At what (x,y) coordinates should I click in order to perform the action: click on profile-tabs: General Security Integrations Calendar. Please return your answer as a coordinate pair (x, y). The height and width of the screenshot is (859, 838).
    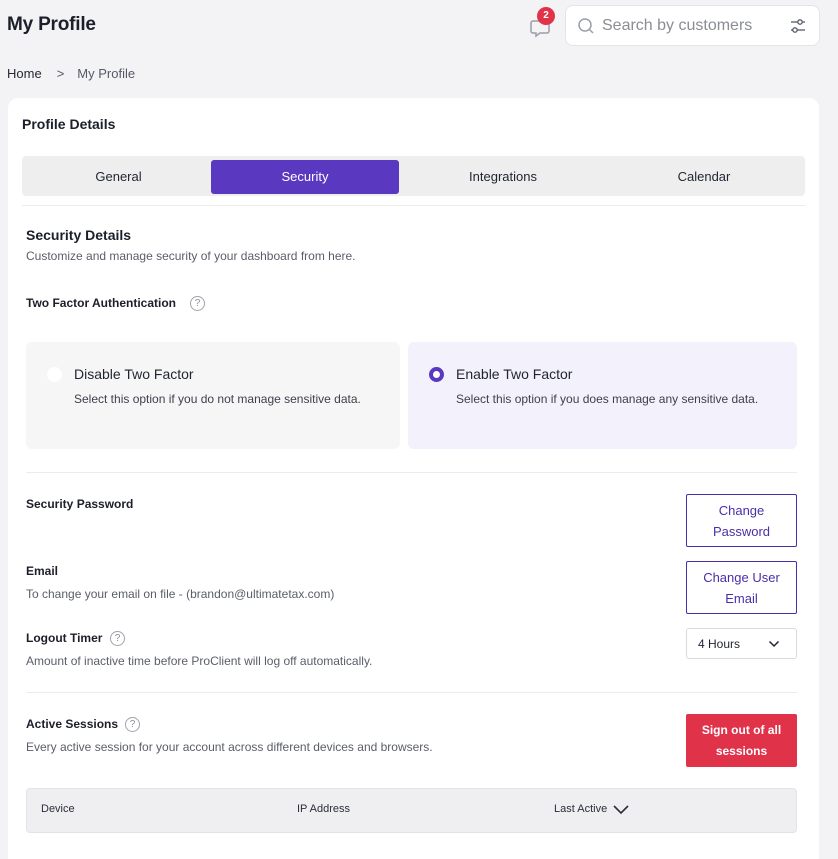
    Looking at the image, I should click on (413, 176).